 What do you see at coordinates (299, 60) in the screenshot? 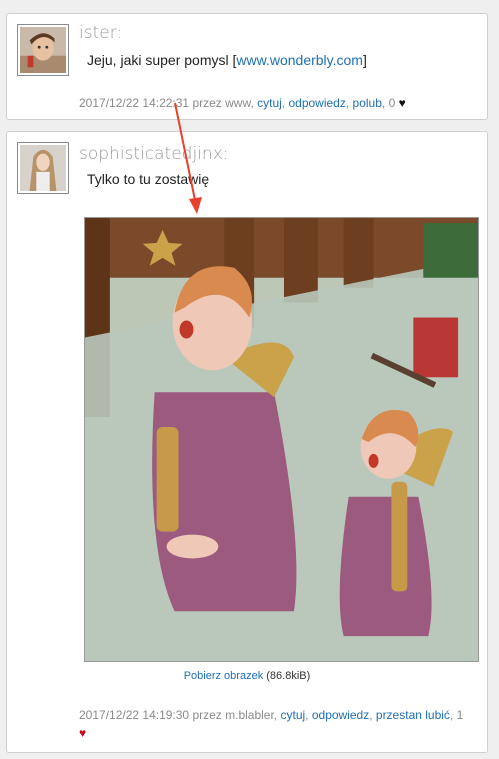
I see `comment-body-link: www.wonderbly.com` at bounding box center [299, 60].